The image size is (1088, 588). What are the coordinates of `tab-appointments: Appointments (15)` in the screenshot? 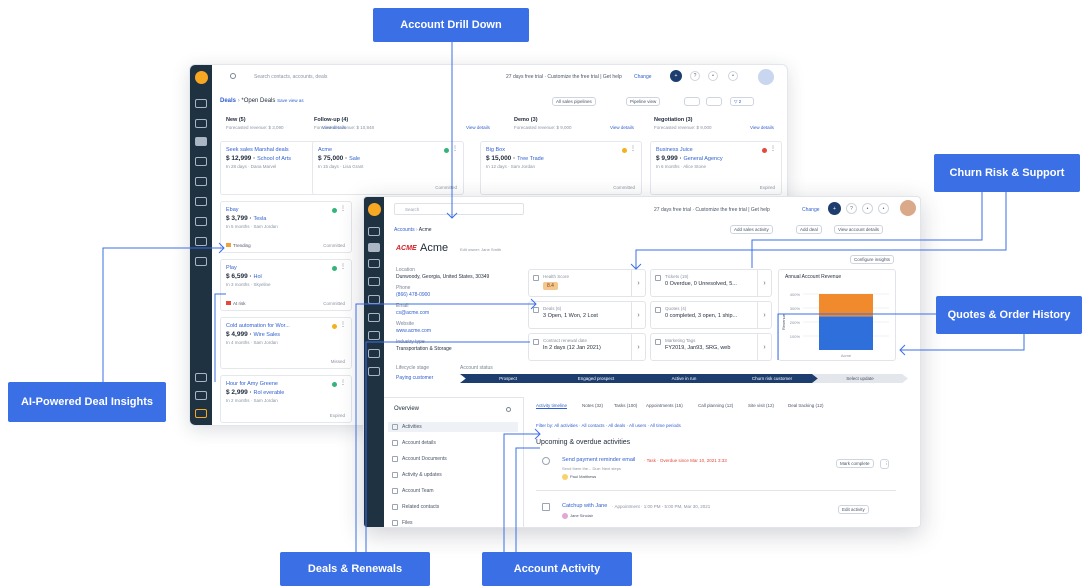 It's located at (664, 405).